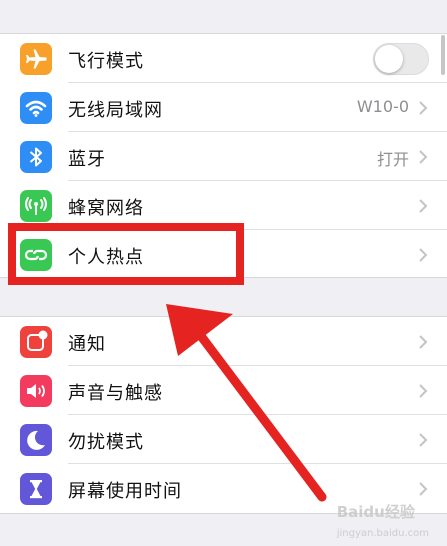 The height and width of the screenshot is (546, 447). Describe the element at coordinates (36, 206) in the screenshot. I see `cellular-icon` at that location.